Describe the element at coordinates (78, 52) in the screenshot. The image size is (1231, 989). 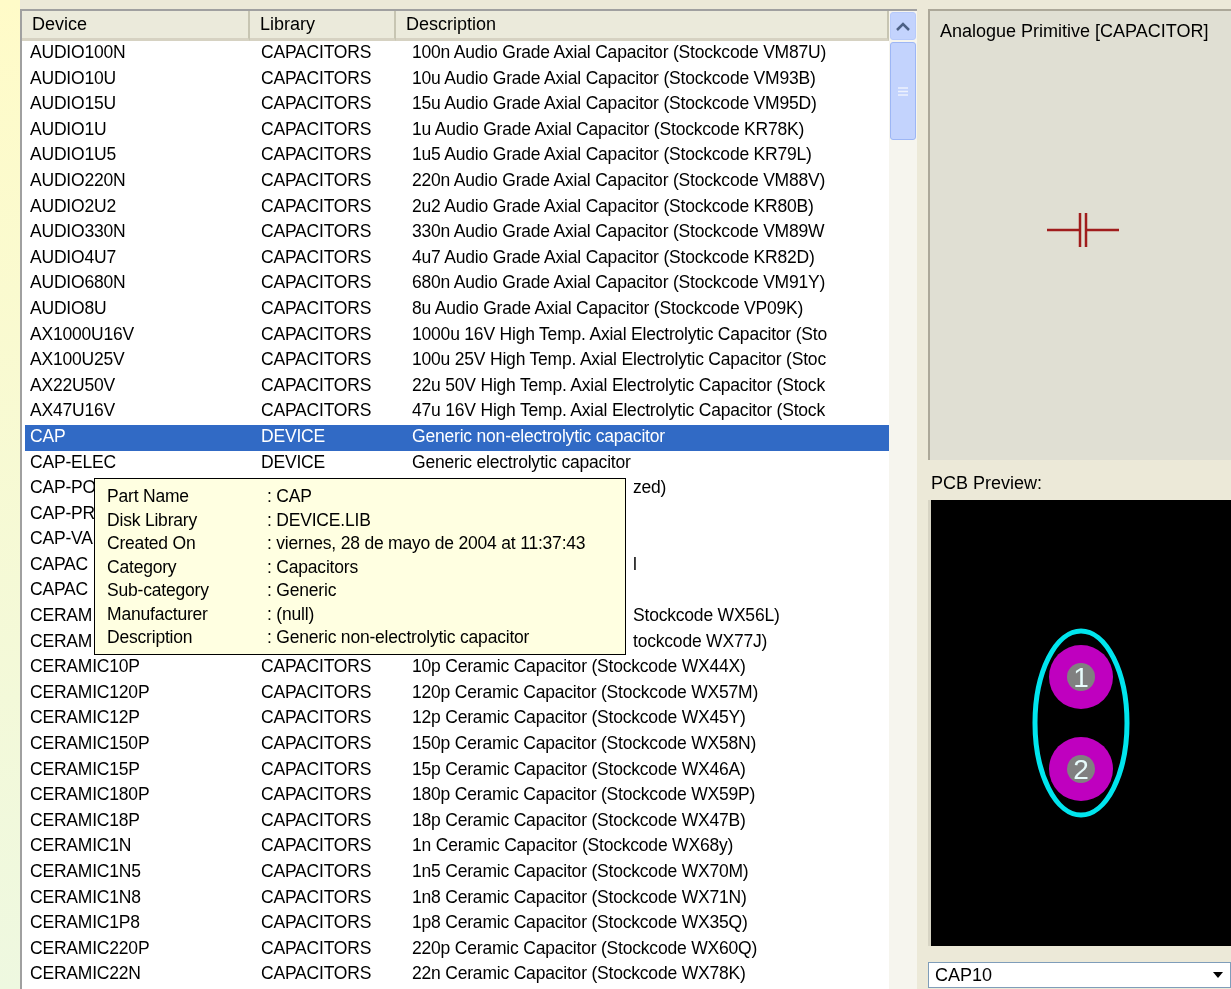
I see `device-cell-text: AUDIO100N` at that location.